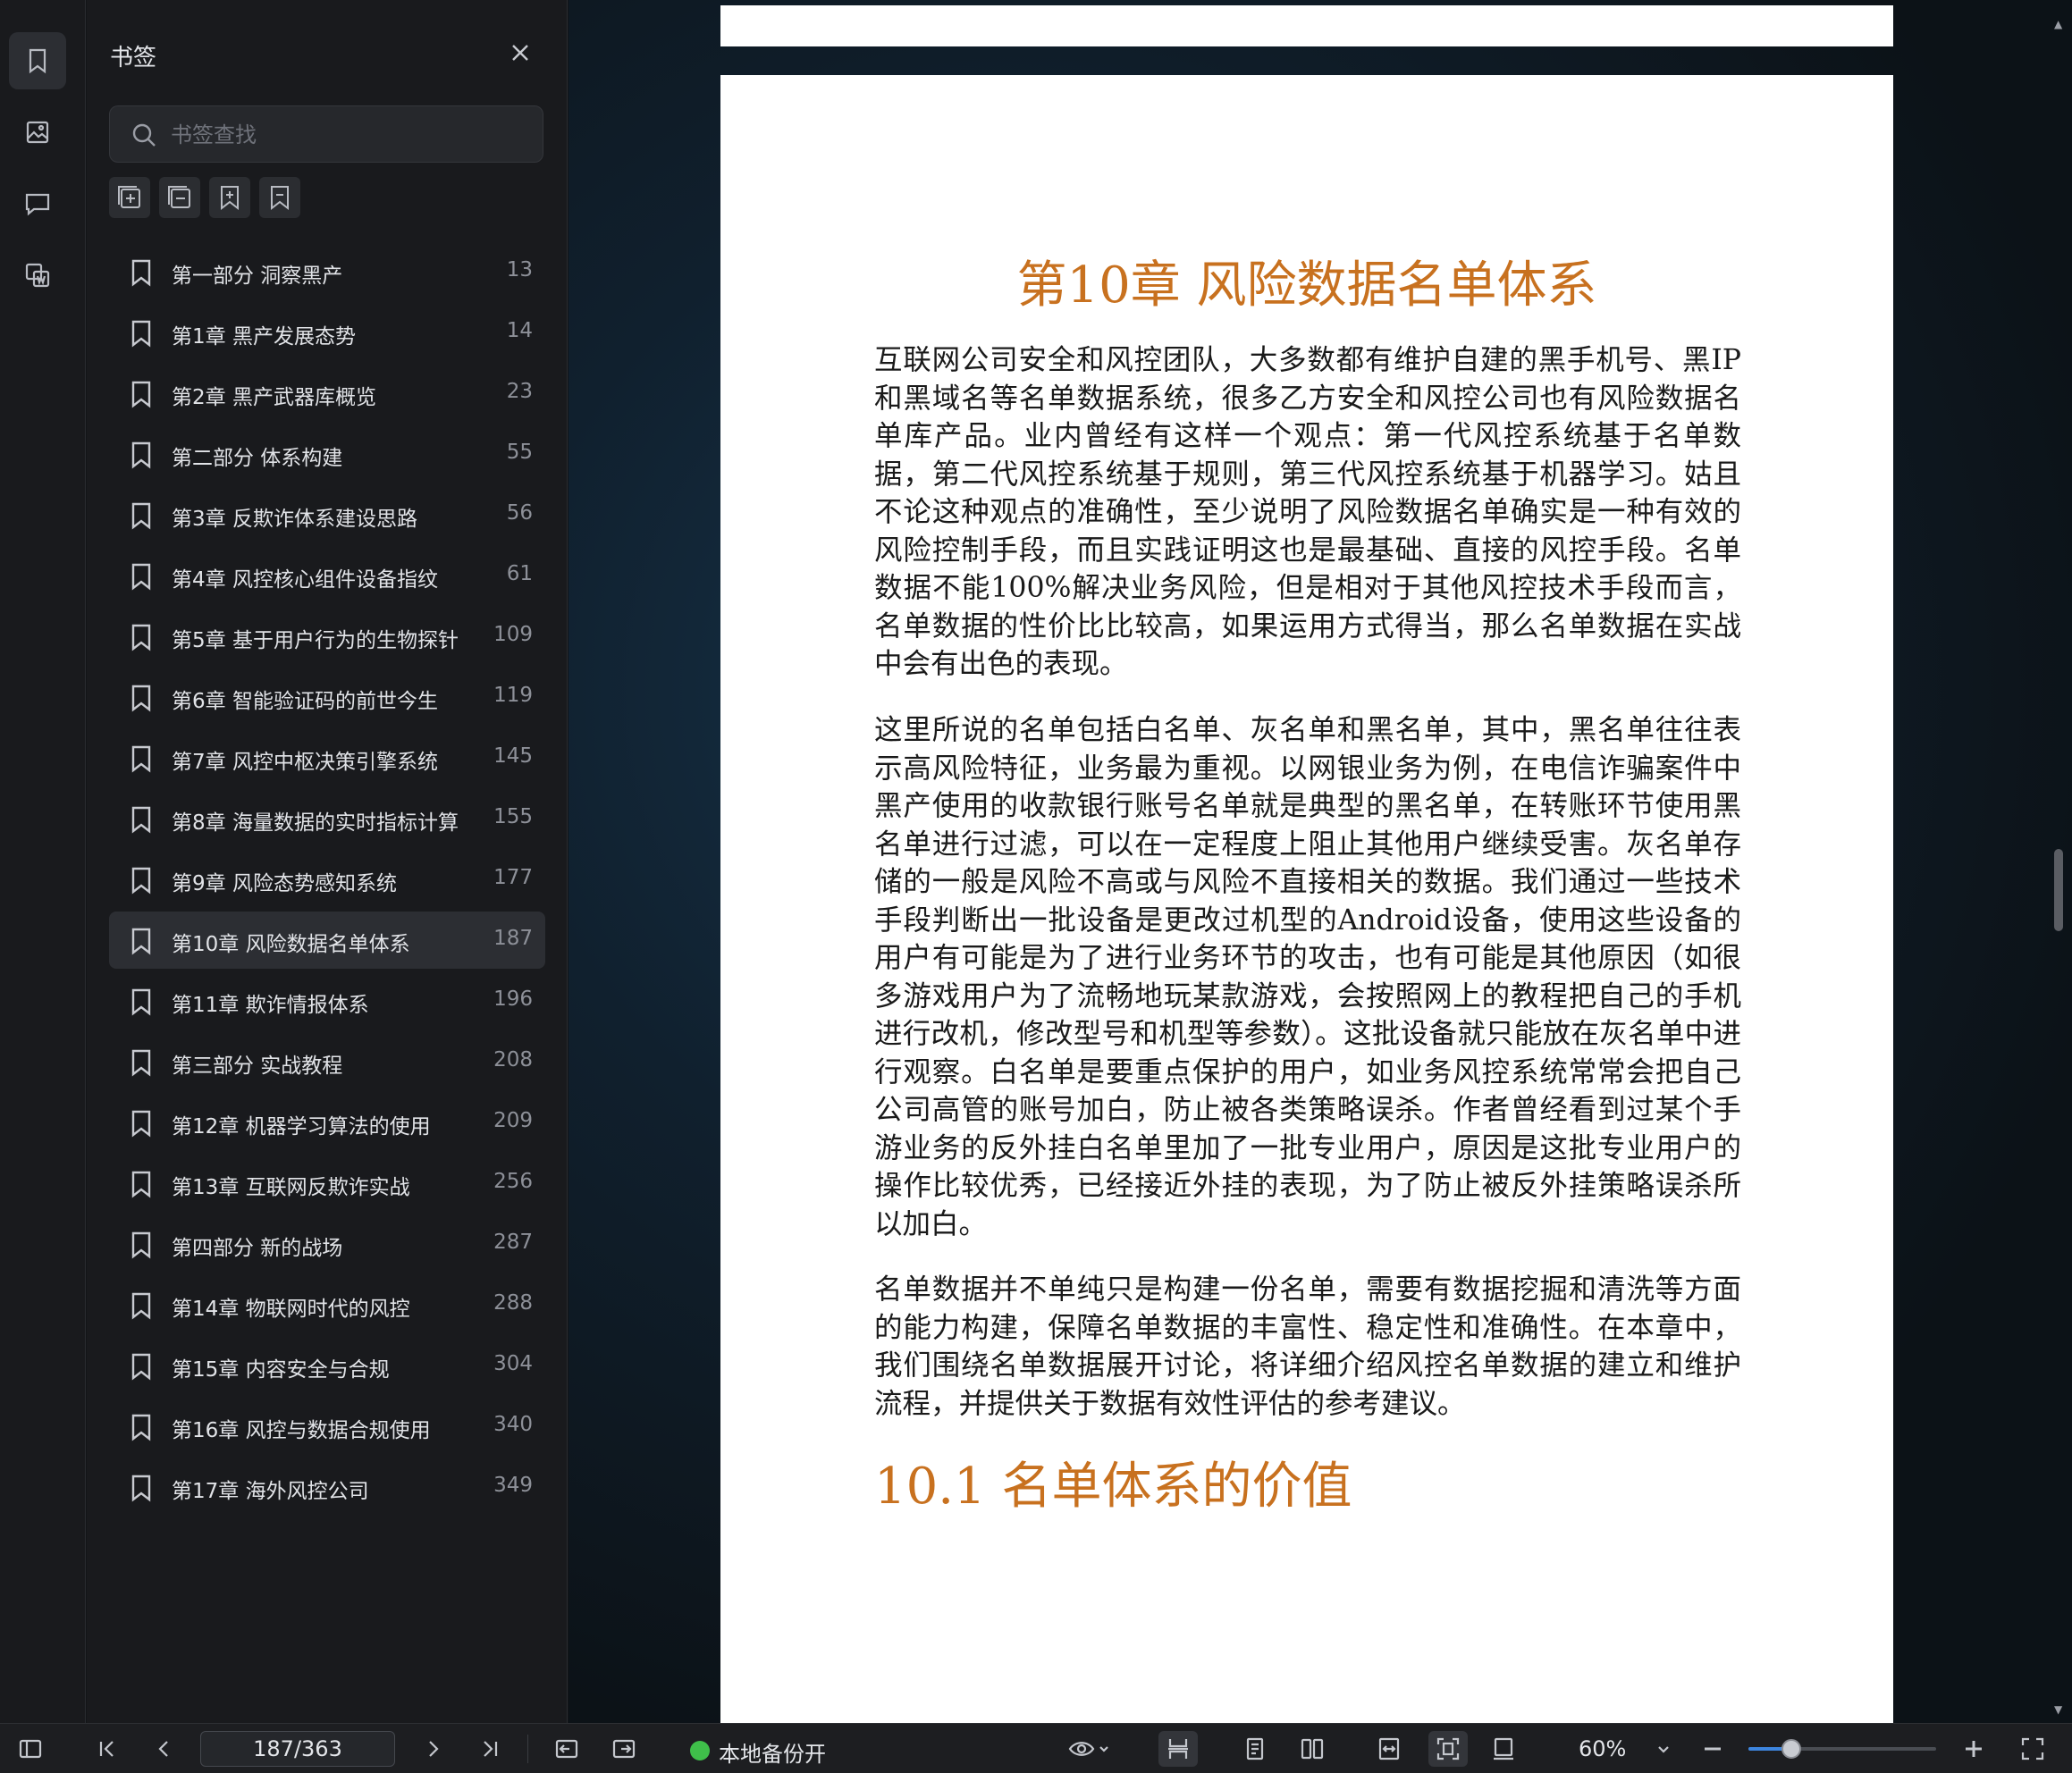  What do you see at coordinates (2060, 1709) in the screenshot?
I see `scroll-down-arrow: ▼` at bounding box center [2060, 1709].